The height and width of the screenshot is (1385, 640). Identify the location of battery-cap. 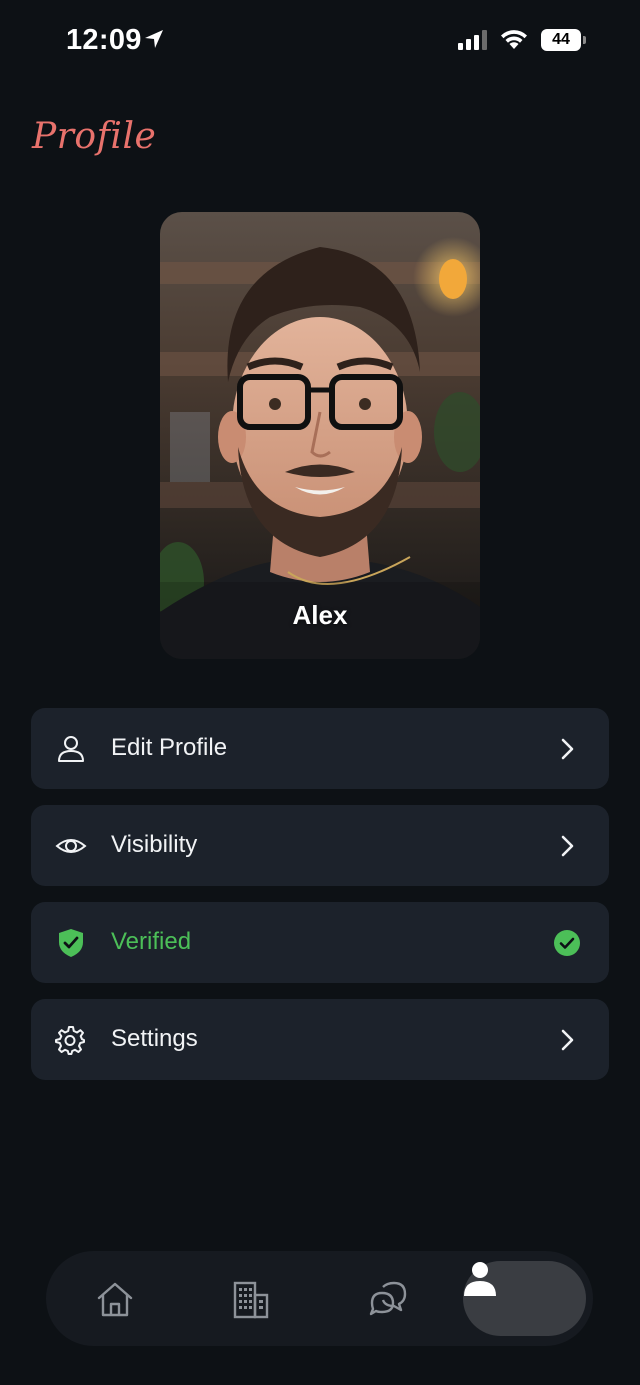
(584, 40).